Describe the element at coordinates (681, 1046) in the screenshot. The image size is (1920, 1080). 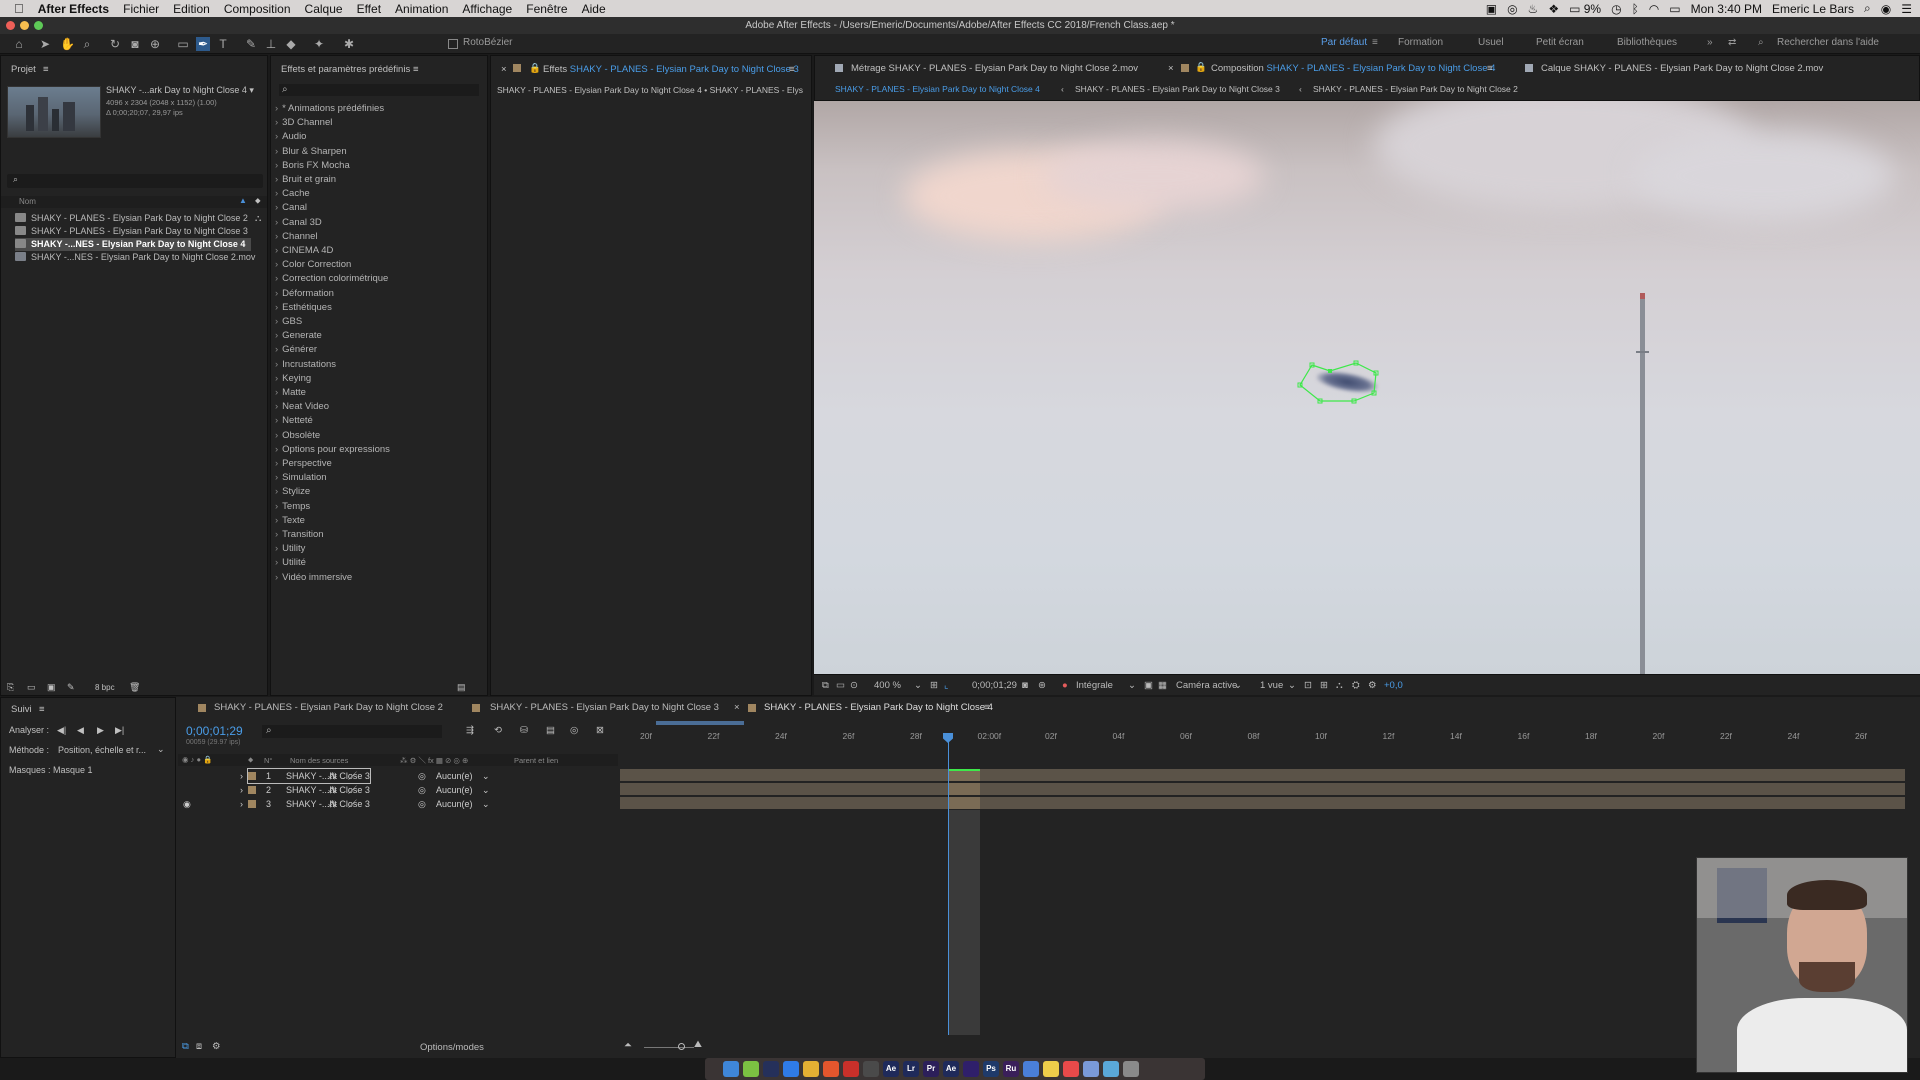
I see `zoom-slider-handle` at that location.